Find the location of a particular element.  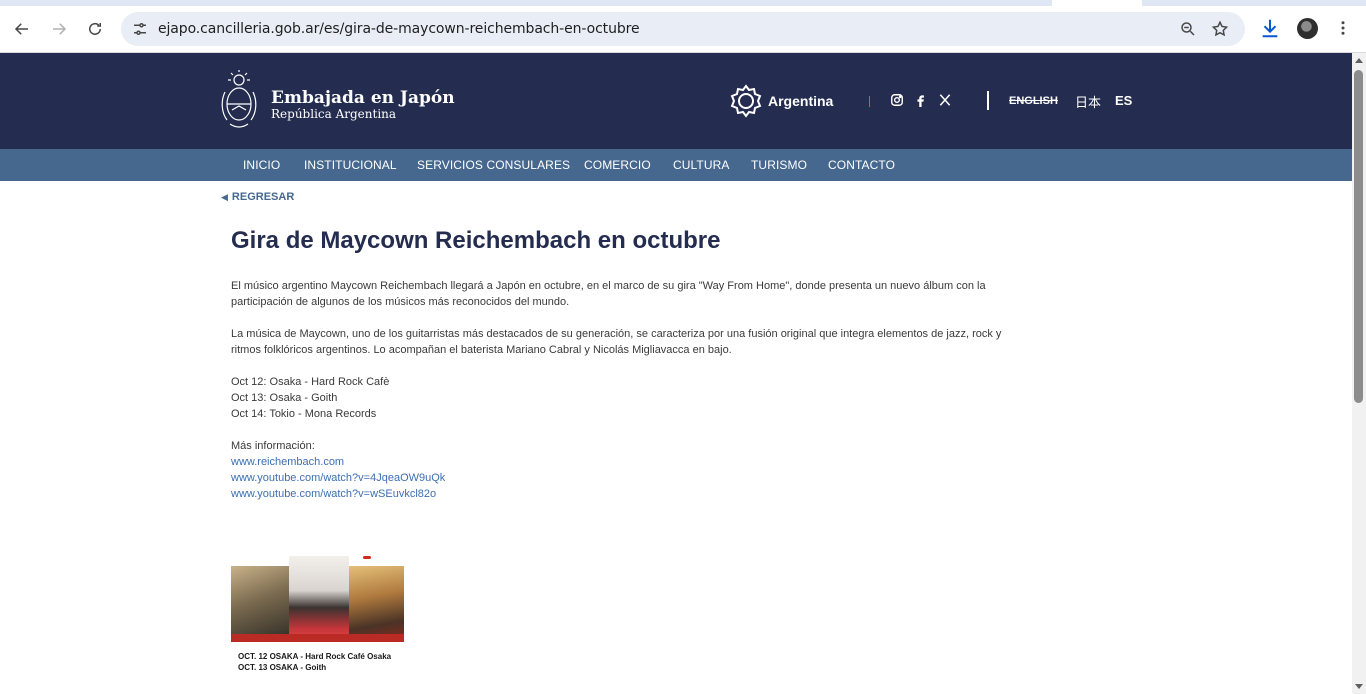

site-settings-icon is located at coordinates (140, 29).